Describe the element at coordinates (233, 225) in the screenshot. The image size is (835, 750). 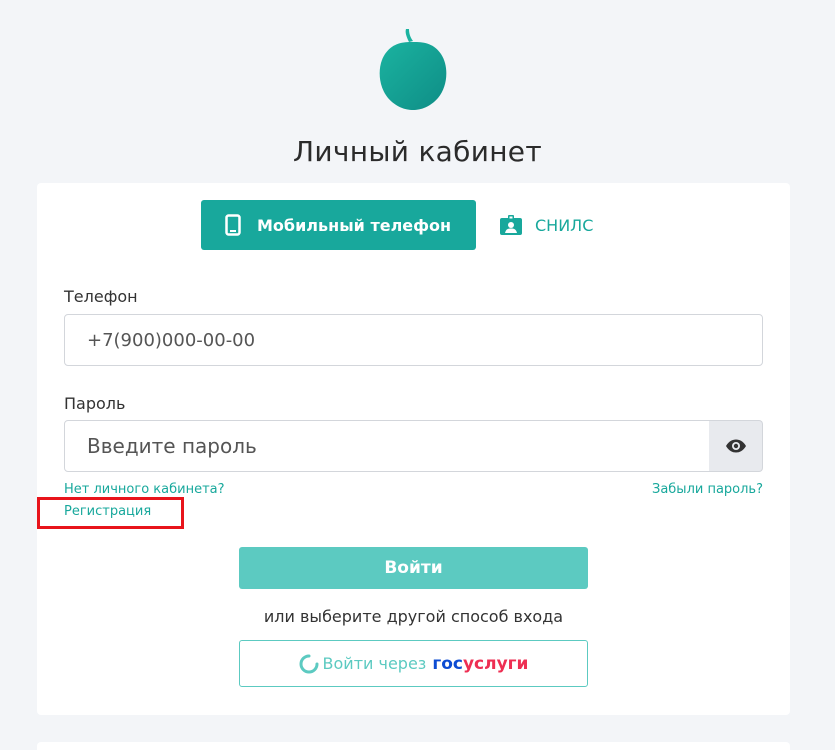
I see `mobile-phone-icon` at that location.